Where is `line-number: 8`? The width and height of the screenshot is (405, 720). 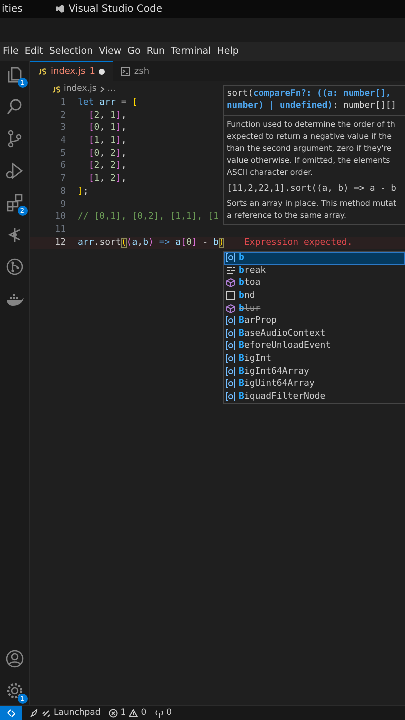 line-number: 8 is located at coordinates (63, 192).